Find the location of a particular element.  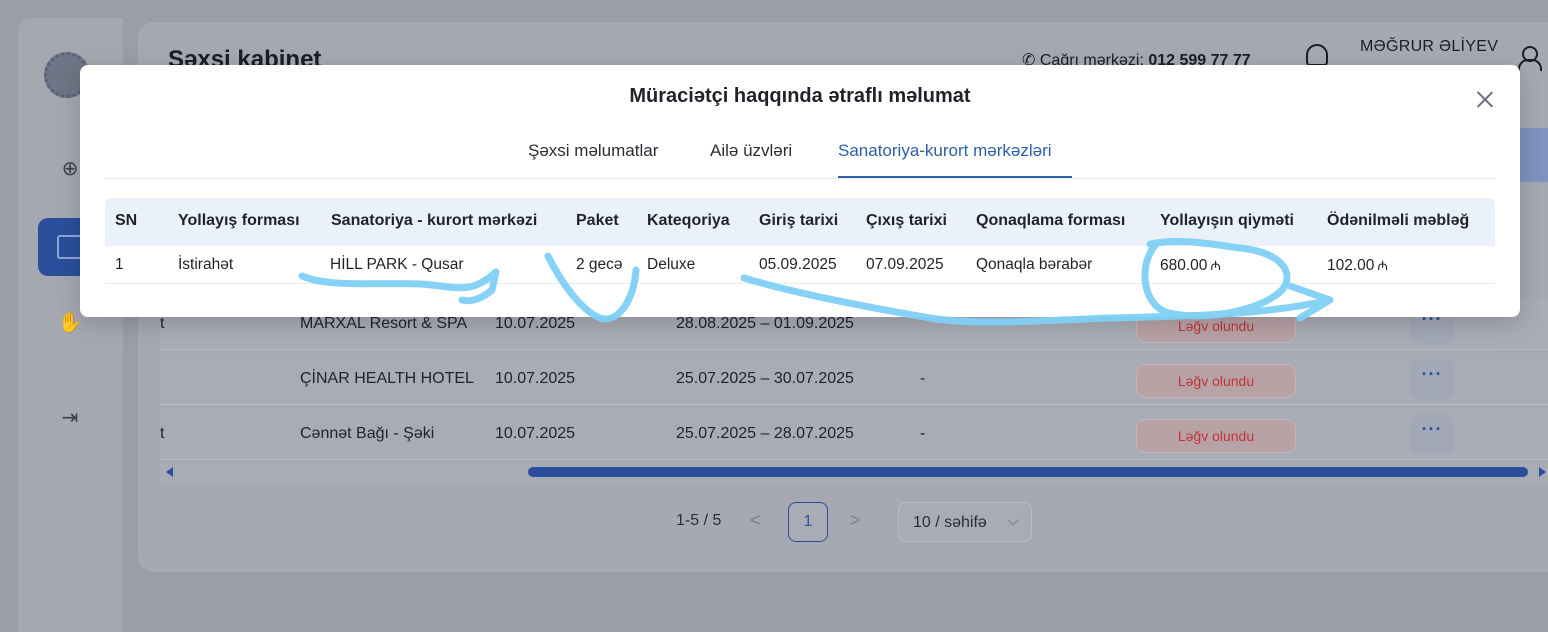

cell-package: 2 gecə is located at coordinates (599, 264).